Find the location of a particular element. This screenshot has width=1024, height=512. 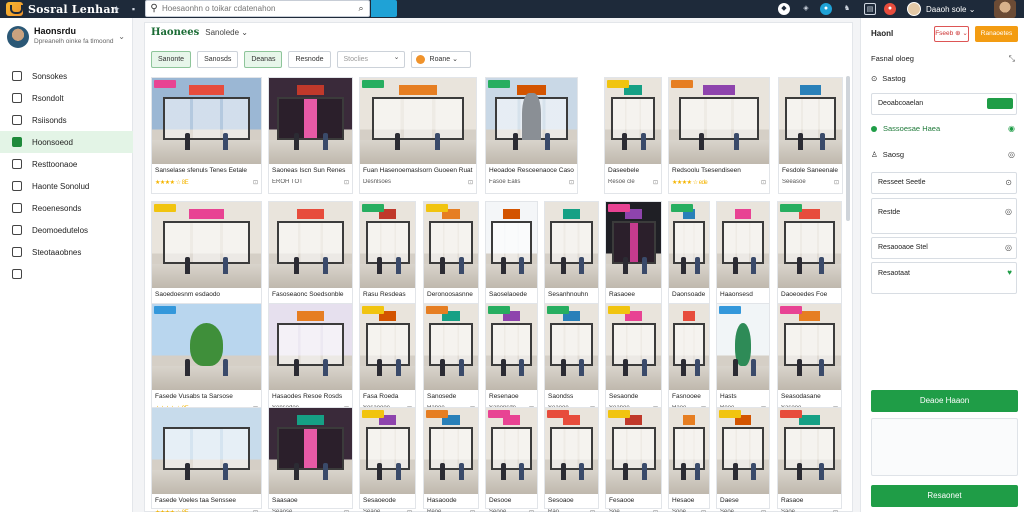

main-action-button: Deaoe Haaon is located at coordinates (944, 401).